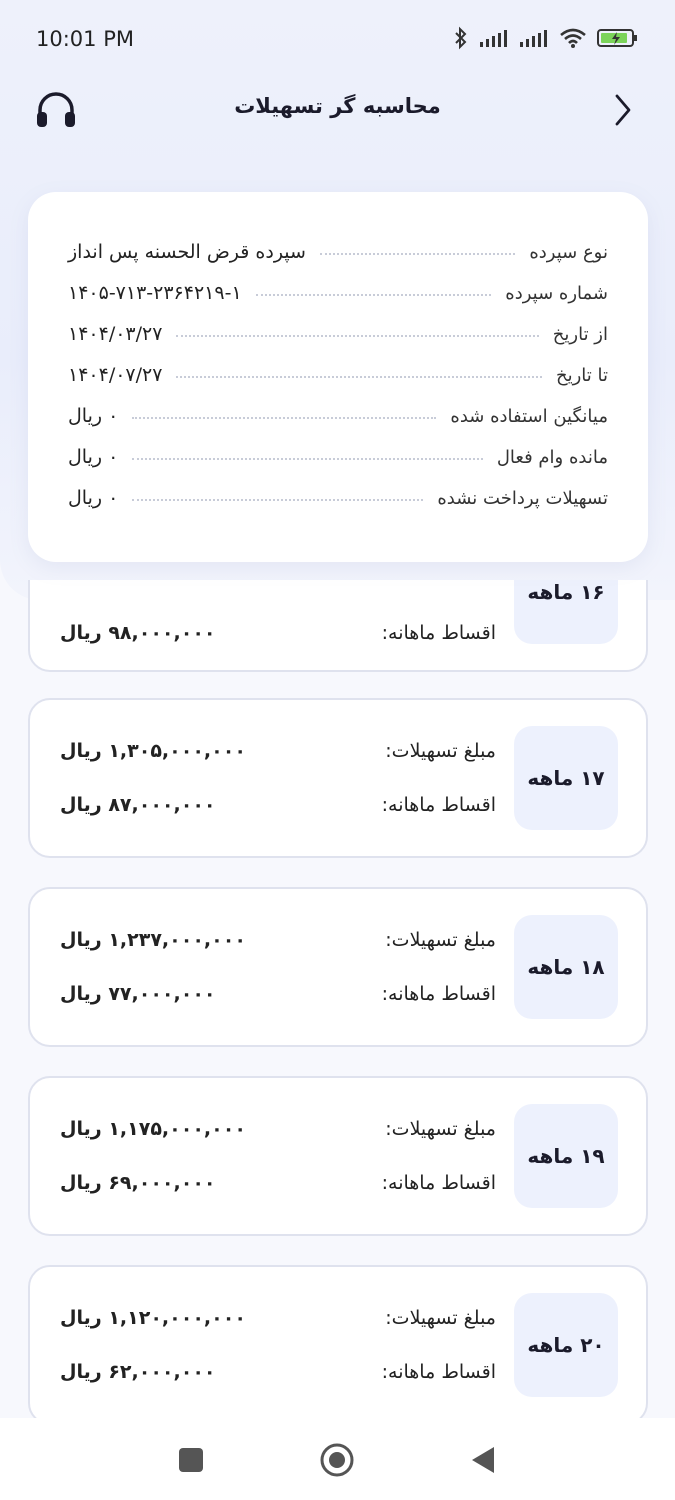 This screenshot has width=675, height=1500. I want to click on info-row-to-date: تا تاریخ ۱۴۰۴/۰۷/۲۷, so click(338, 375).